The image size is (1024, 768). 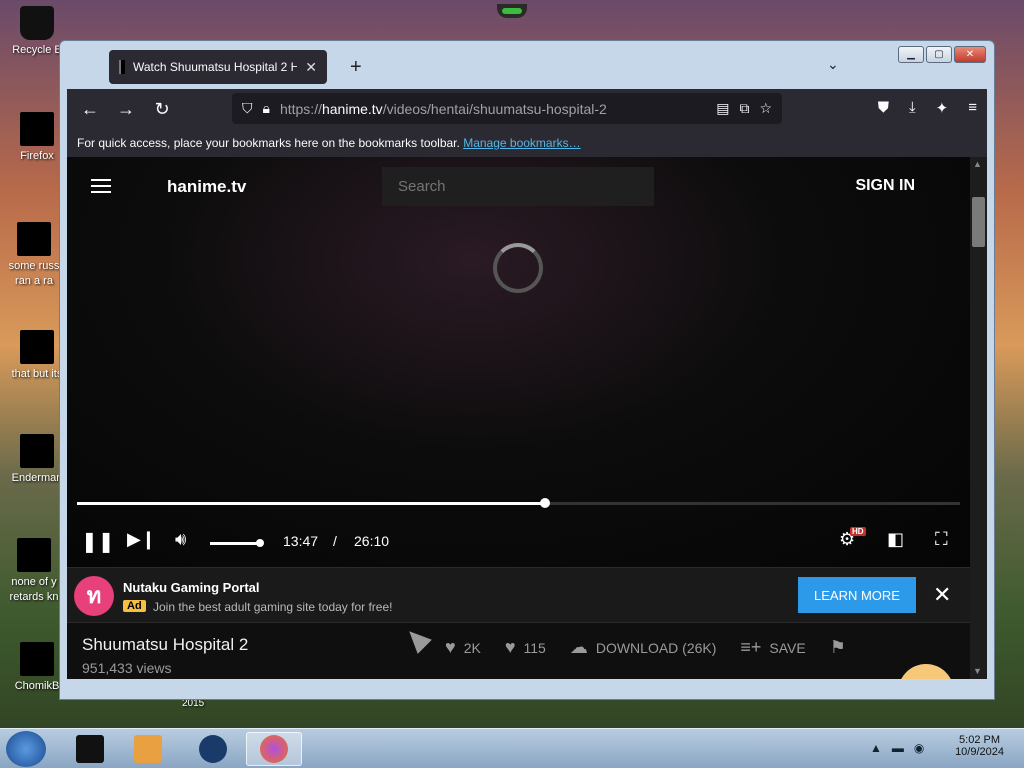 What do you see at coordinates (497, 67) in the screenshot?
I see `tab-bar: Watch Shuumatsu Hospital 2 H ✕ + ⌄` at bounding box center [497, 67].